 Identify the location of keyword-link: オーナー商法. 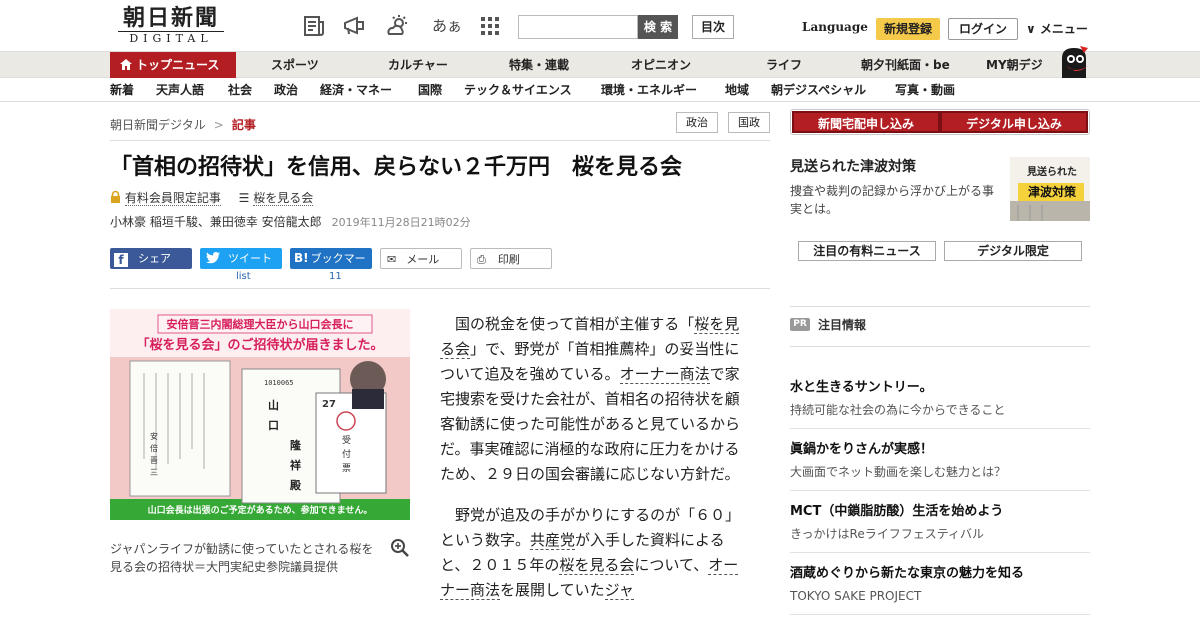
(664, 374).